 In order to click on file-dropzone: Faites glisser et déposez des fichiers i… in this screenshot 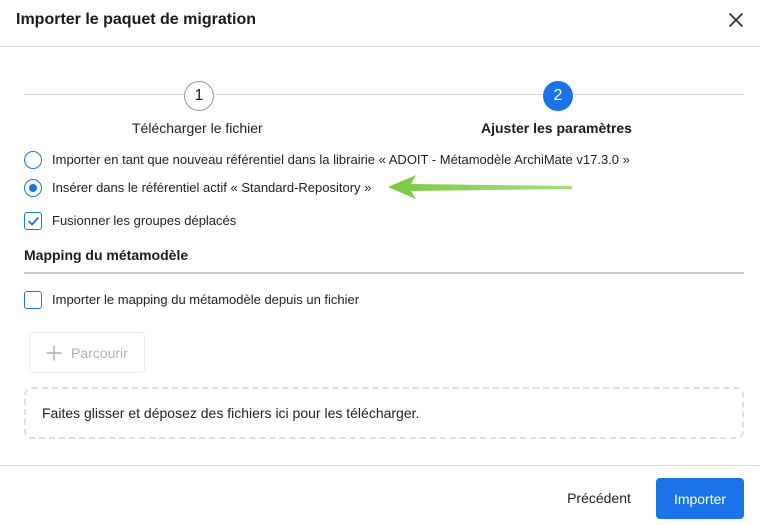, I will do `click(384, 413)`.